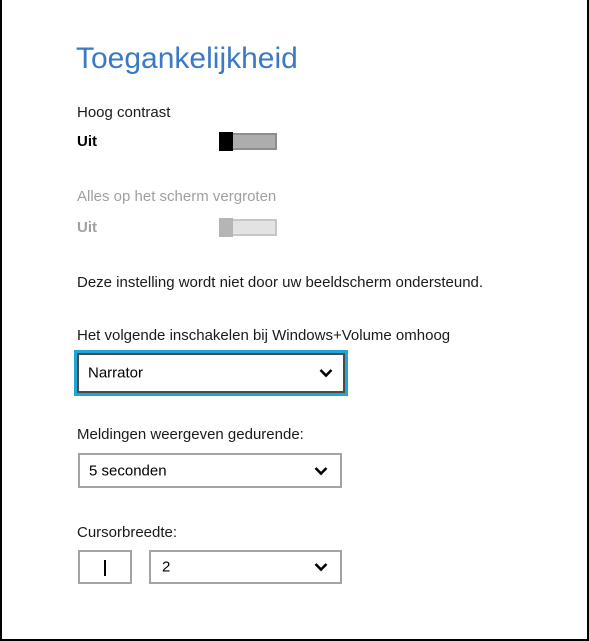 Image resolution: width=589 pixels, height=641 pixels. Describe the element at coordinates (248, 227) in the screenshot. I see `magnify-toggle` at that location.